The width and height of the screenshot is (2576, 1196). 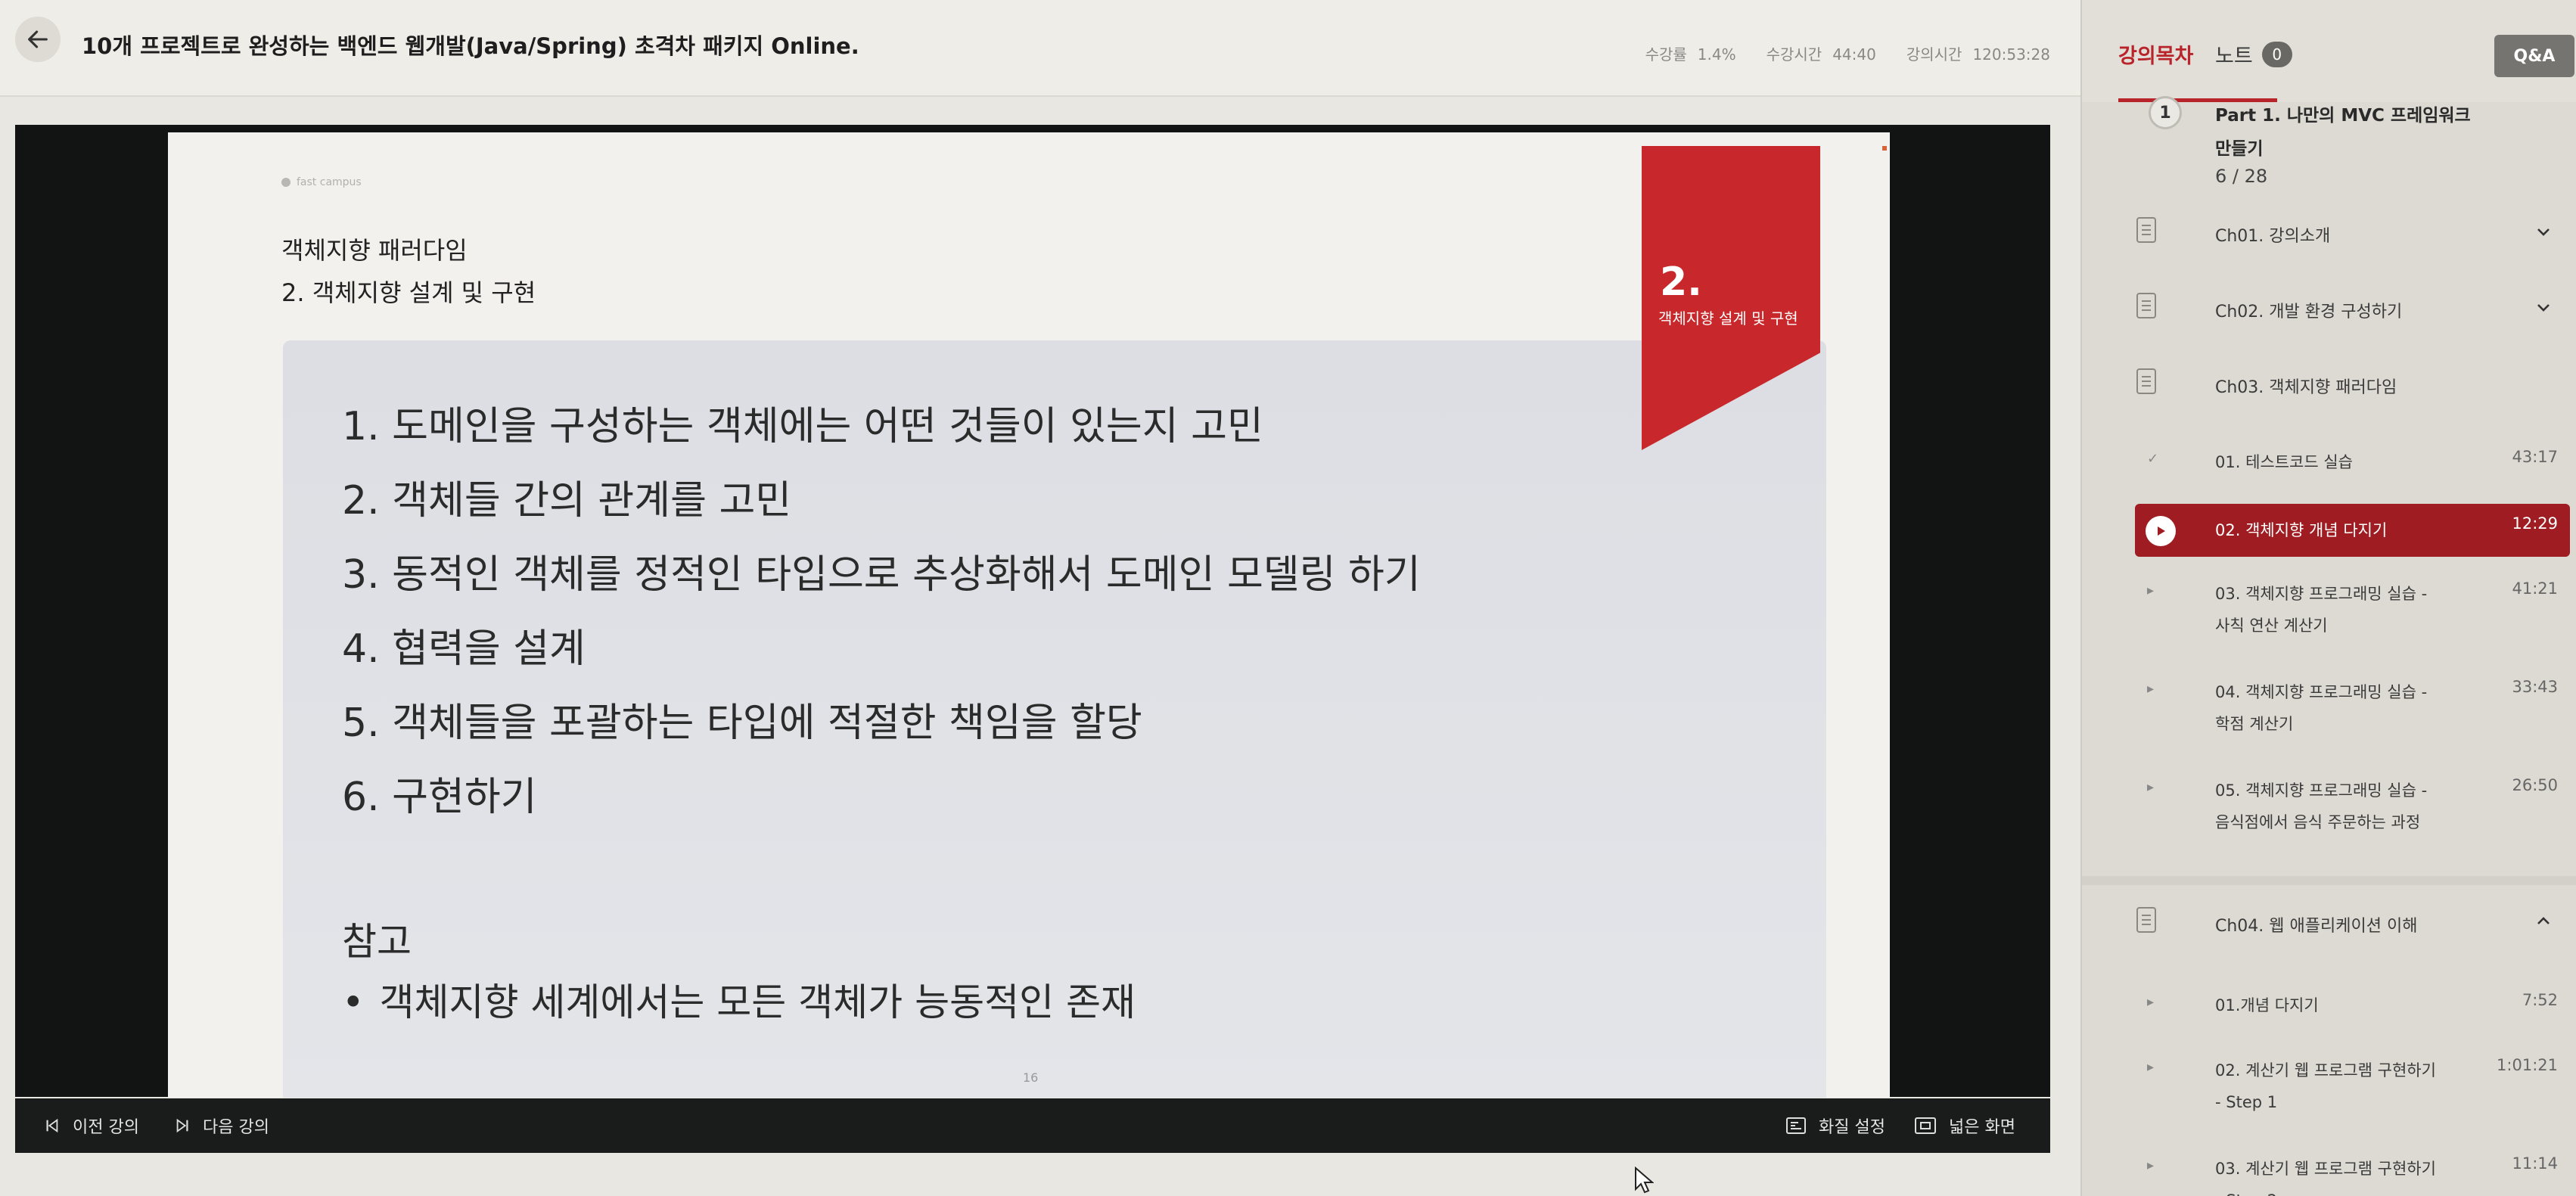 I want to click on lesson-item: ✓ 01. 테스트코드 실습 43:17, so click(x=2352, y=463).